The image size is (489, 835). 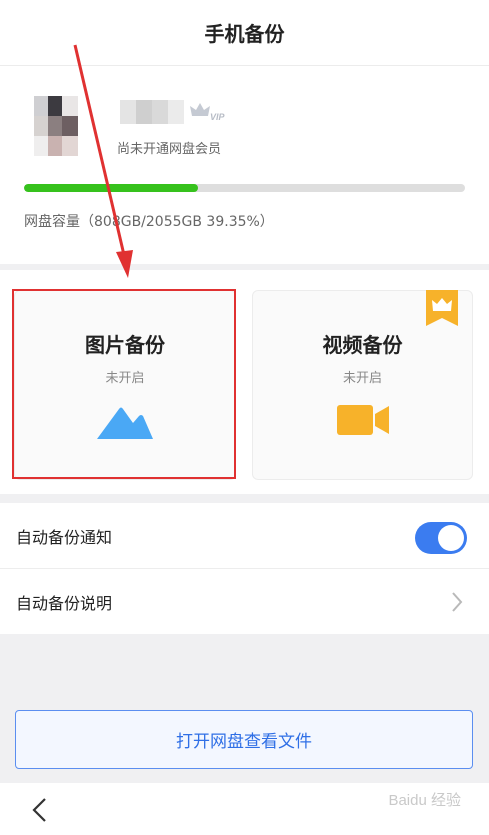 I want to click on username-blurred, so click(x=152, y=112).